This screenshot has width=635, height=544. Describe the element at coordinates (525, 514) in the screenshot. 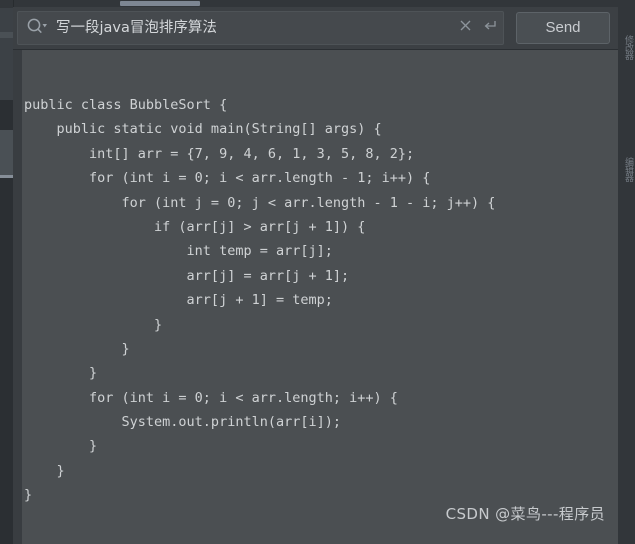

I see `watermark: CSDN @菜鸟---程序员` at that location.